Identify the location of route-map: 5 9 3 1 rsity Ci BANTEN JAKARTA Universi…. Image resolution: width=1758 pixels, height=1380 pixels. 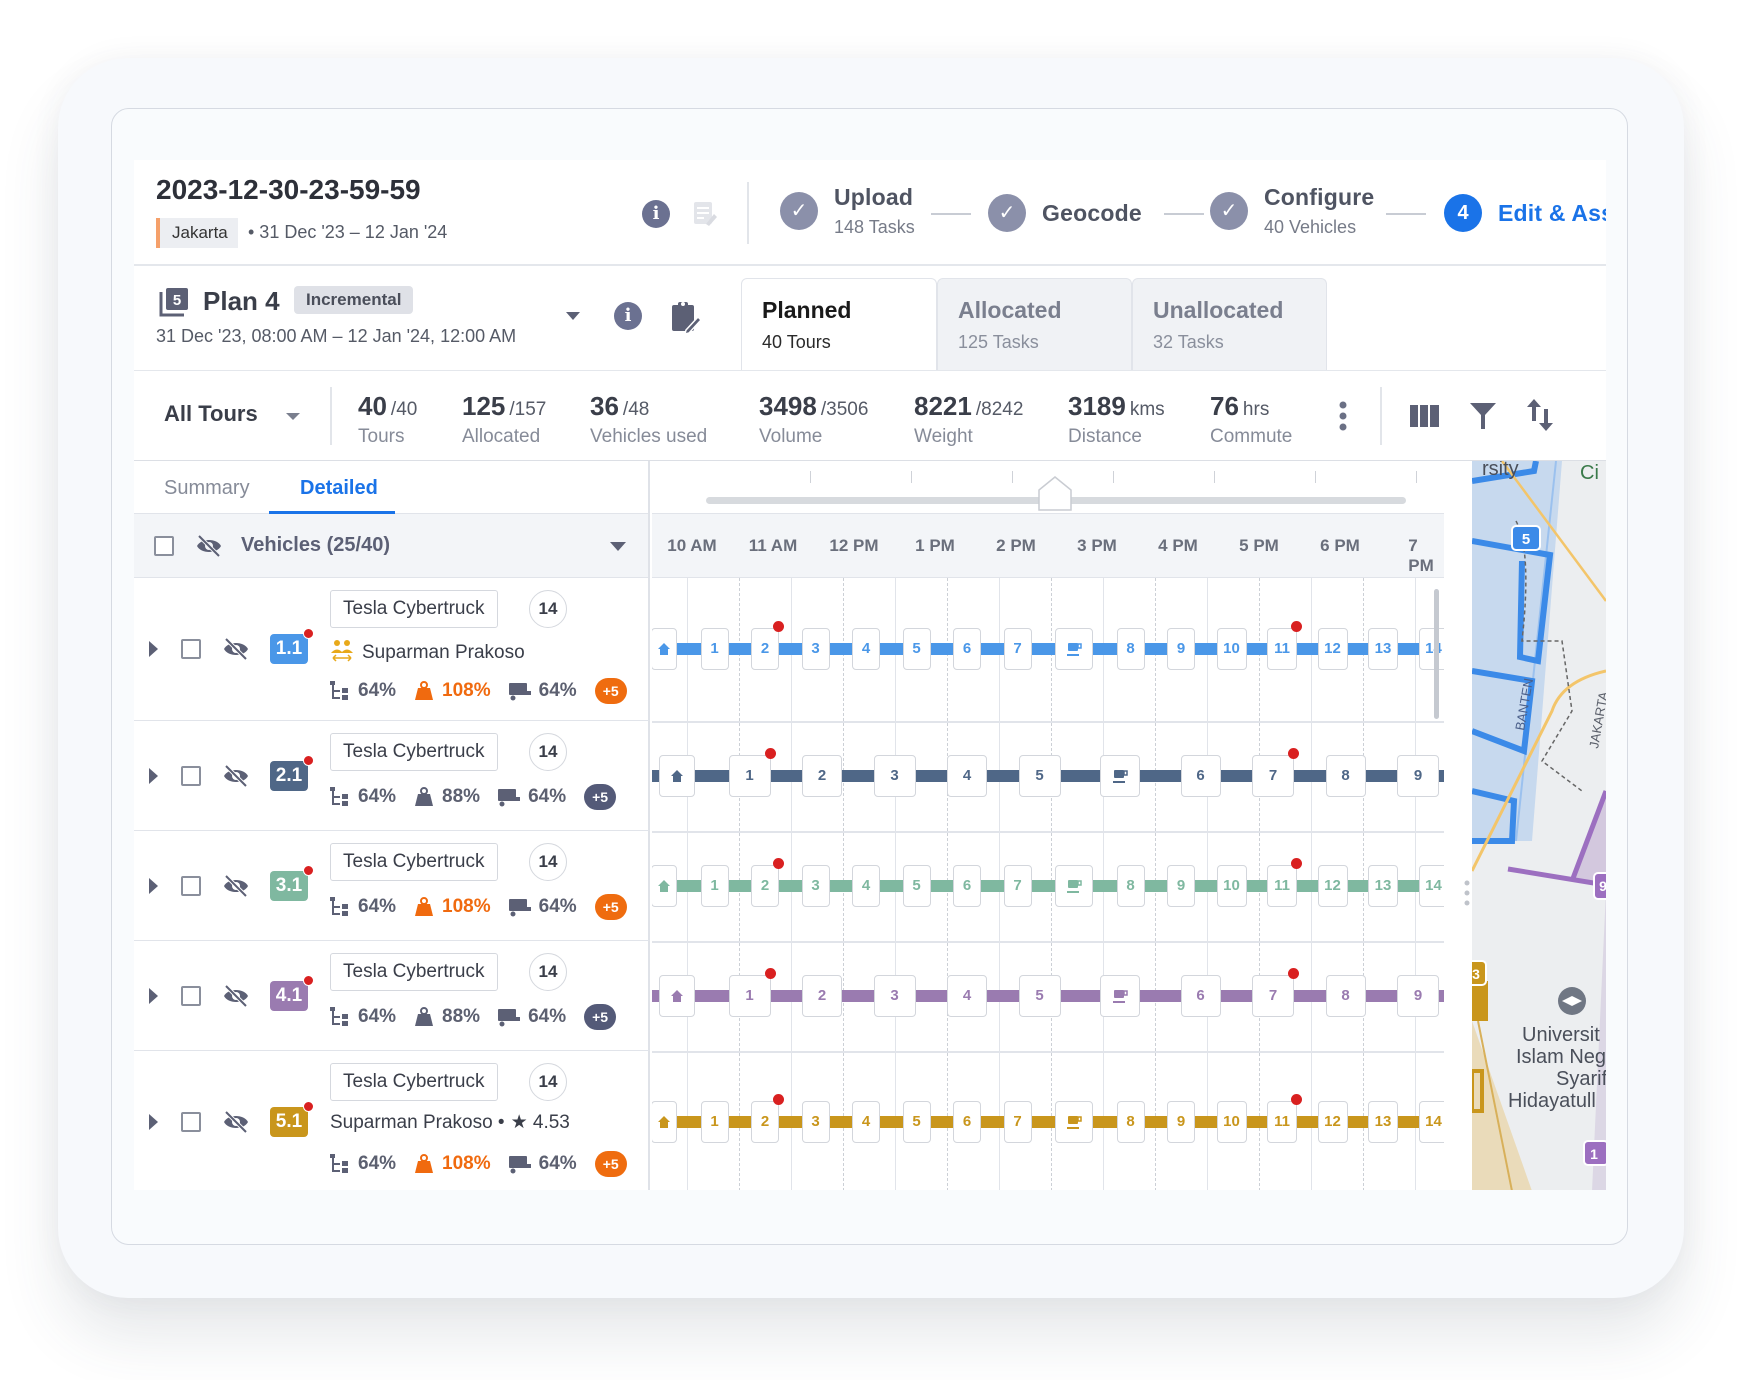
(1539, 825).